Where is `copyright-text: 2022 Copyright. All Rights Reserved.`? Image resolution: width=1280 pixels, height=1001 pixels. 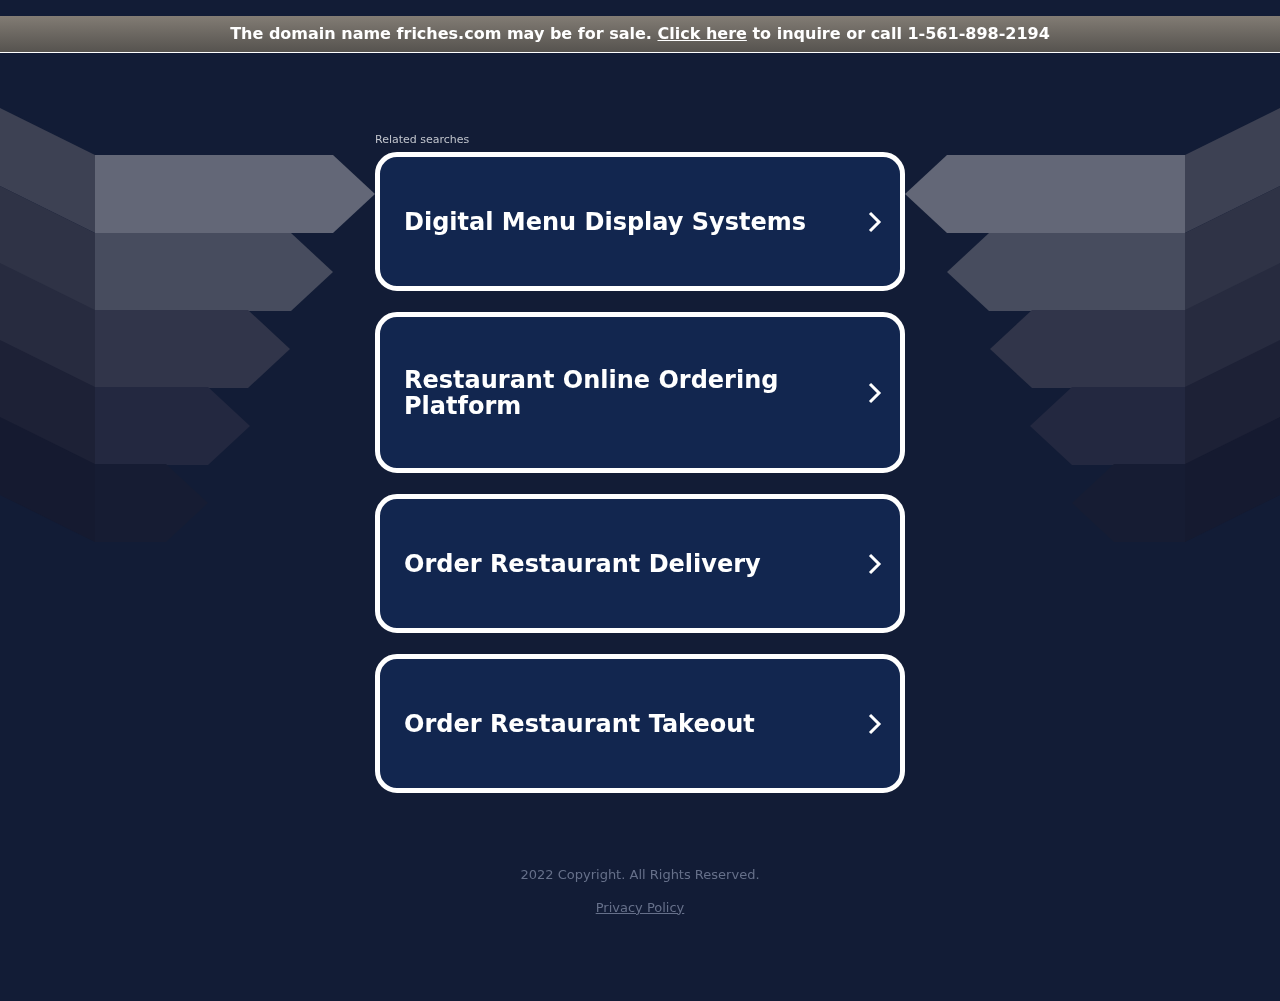
copyright-text: 2022 Copyright. All Rights Reserved. is located at coordinates (640, 875).